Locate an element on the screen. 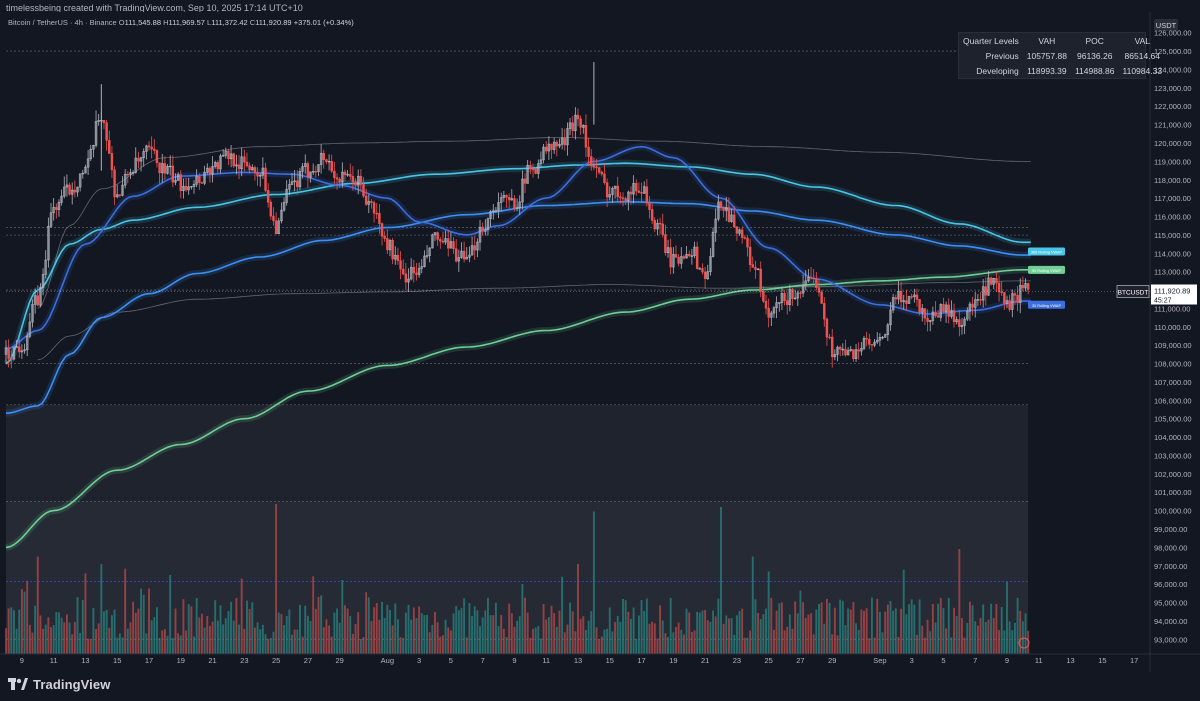 Image resolution: width=1200 pixels, height=701 pixels. previous-poc: 96136.26 is located at coordinates (1094, 55).